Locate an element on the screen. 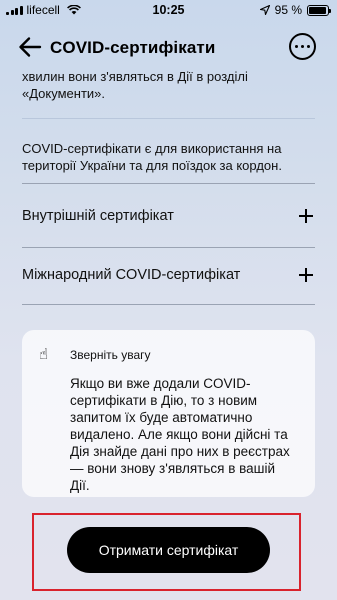 The width and height of the screenshot is (337, 600). accordion-label: Внутрішній сертифікат is located at coordinates (98, 216).